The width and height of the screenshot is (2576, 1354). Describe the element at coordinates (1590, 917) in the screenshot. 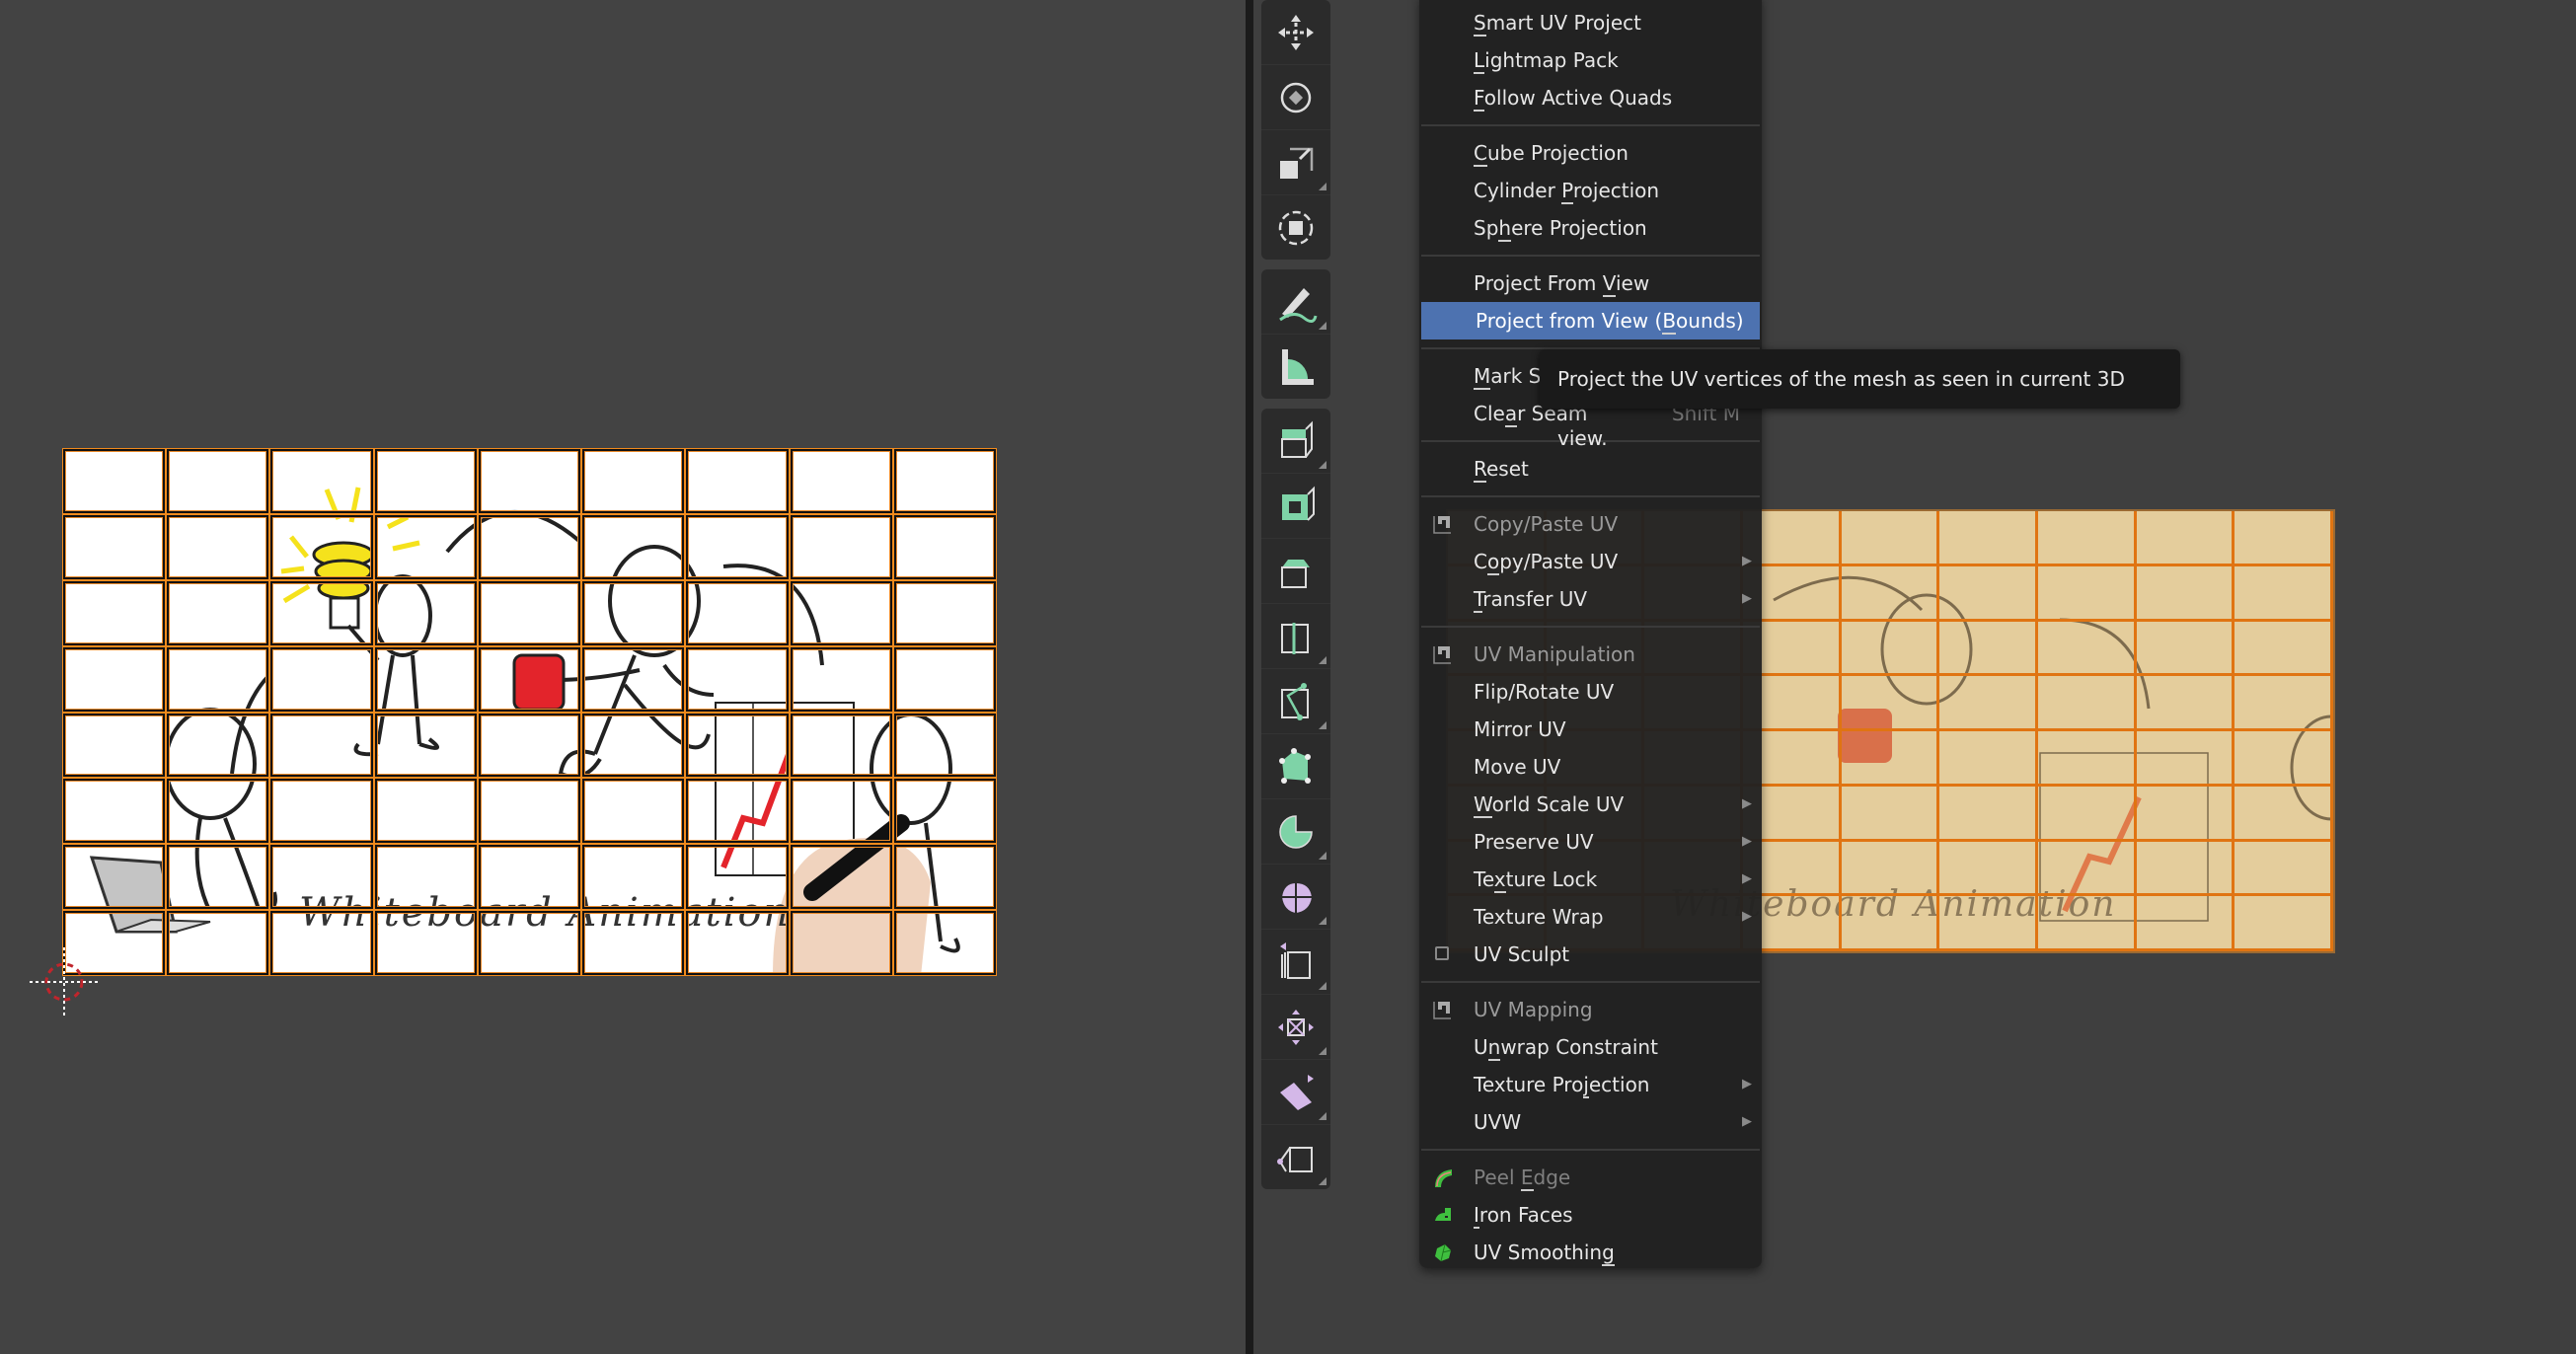

I see `menu-item-texture-wrap: Texture Wrap ▶` at that location.